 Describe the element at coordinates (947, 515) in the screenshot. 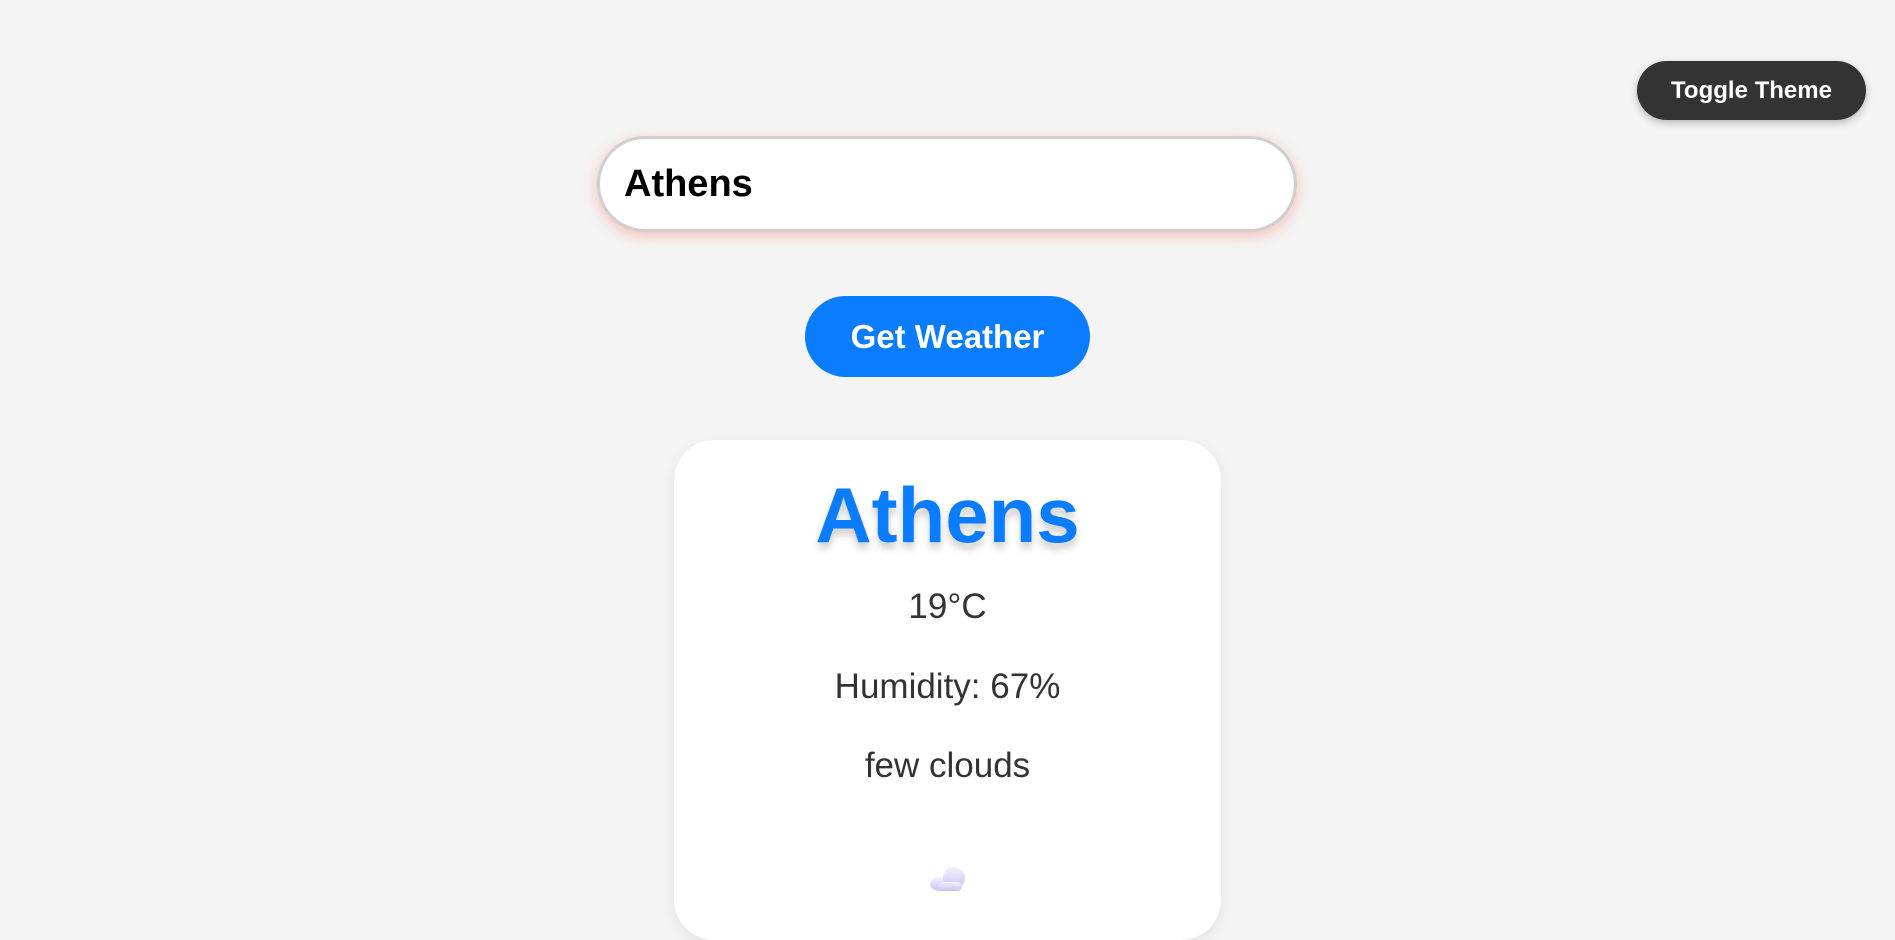

I see `city-name: Athens` at that location.